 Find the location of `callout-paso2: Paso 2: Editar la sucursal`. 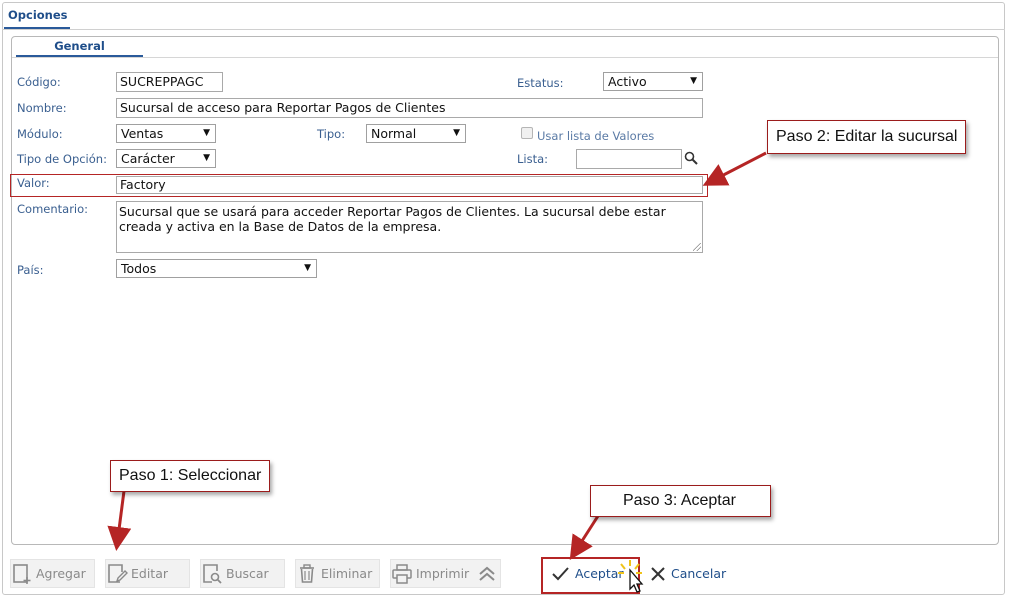

callout-paso2: Paso 2: Editar la sucursal is located at coordinates (867, 137).